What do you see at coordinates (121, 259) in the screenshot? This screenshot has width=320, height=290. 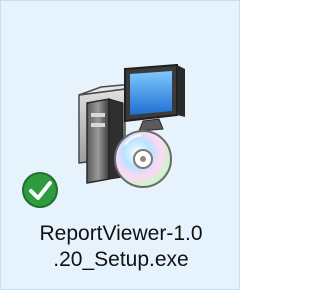 I see `file-name-line2: .20_Setup.exe` at bounding box center [121, 259].